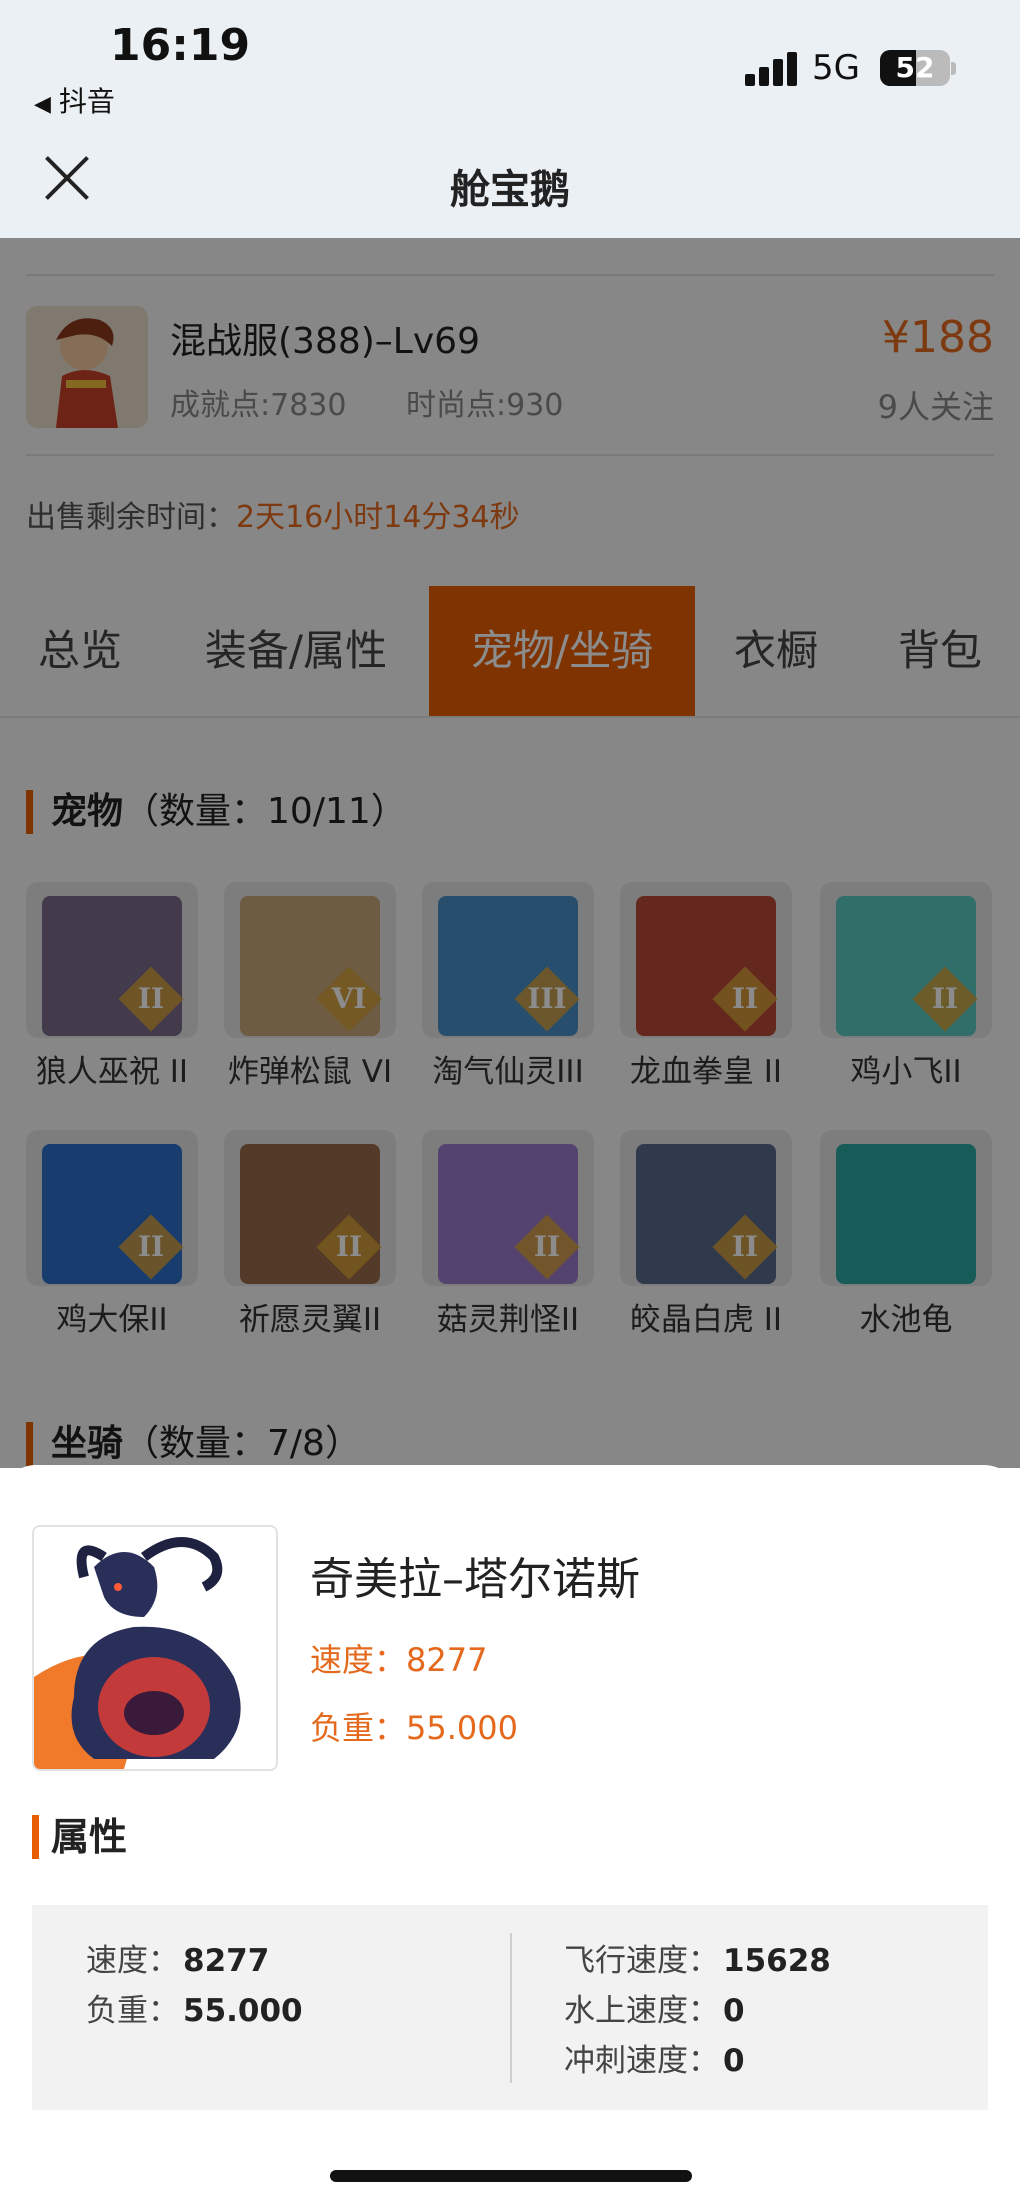  I want to click on mount-image, so click(155, 1648).